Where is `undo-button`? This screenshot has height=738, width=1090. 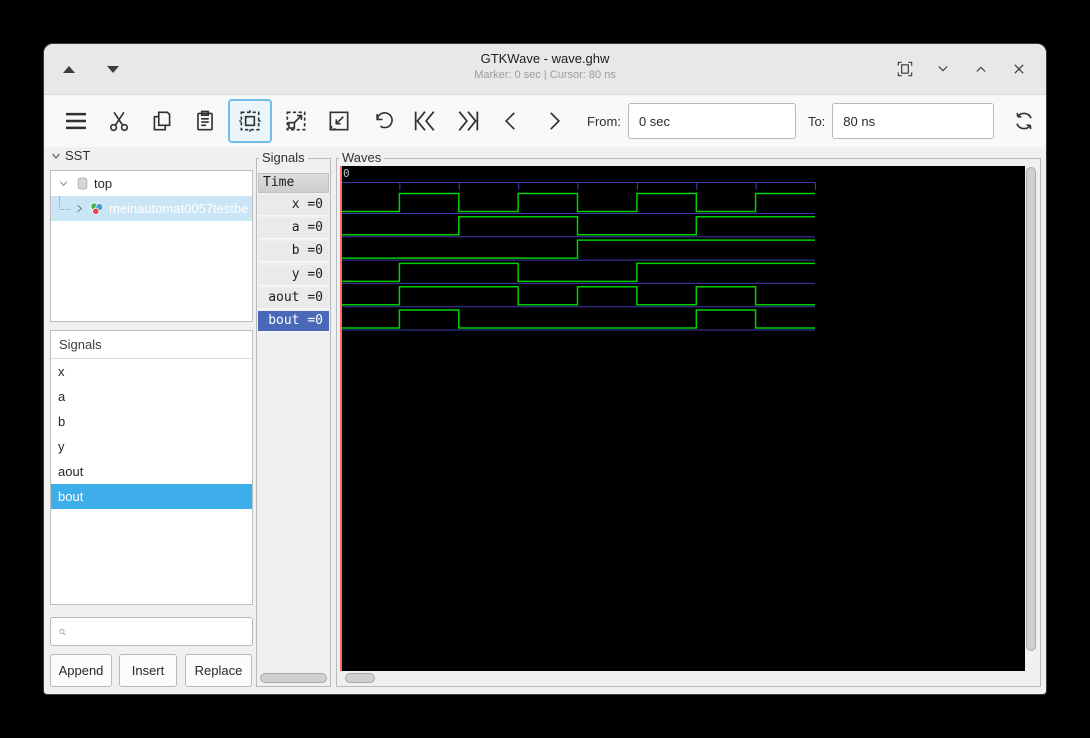
undo-button is located at coordinates (381, 121).